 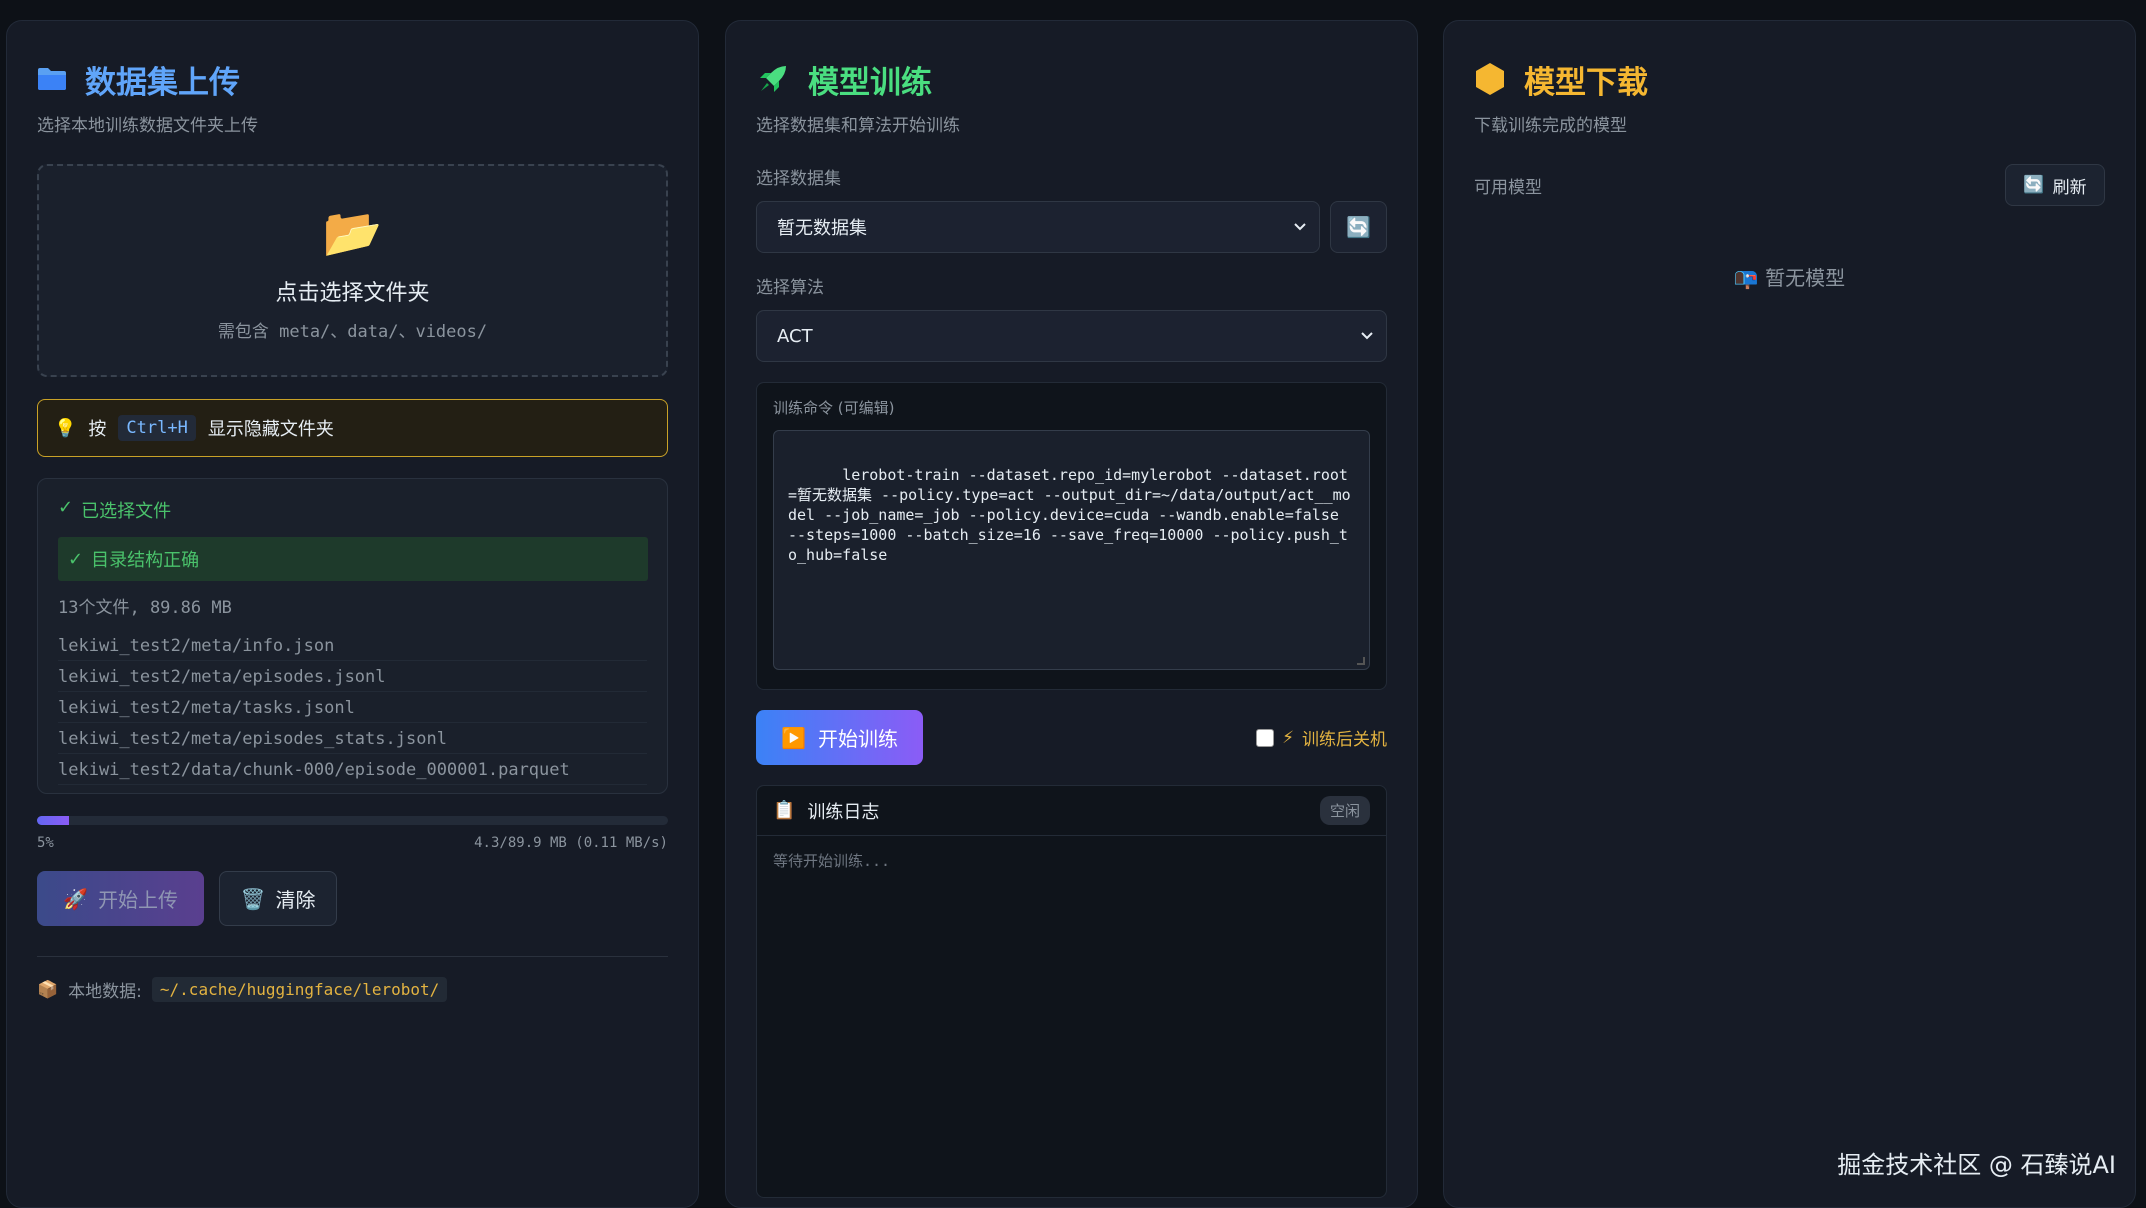 I want to click on download-title: 模型下载, so click(x=1586, y=82).